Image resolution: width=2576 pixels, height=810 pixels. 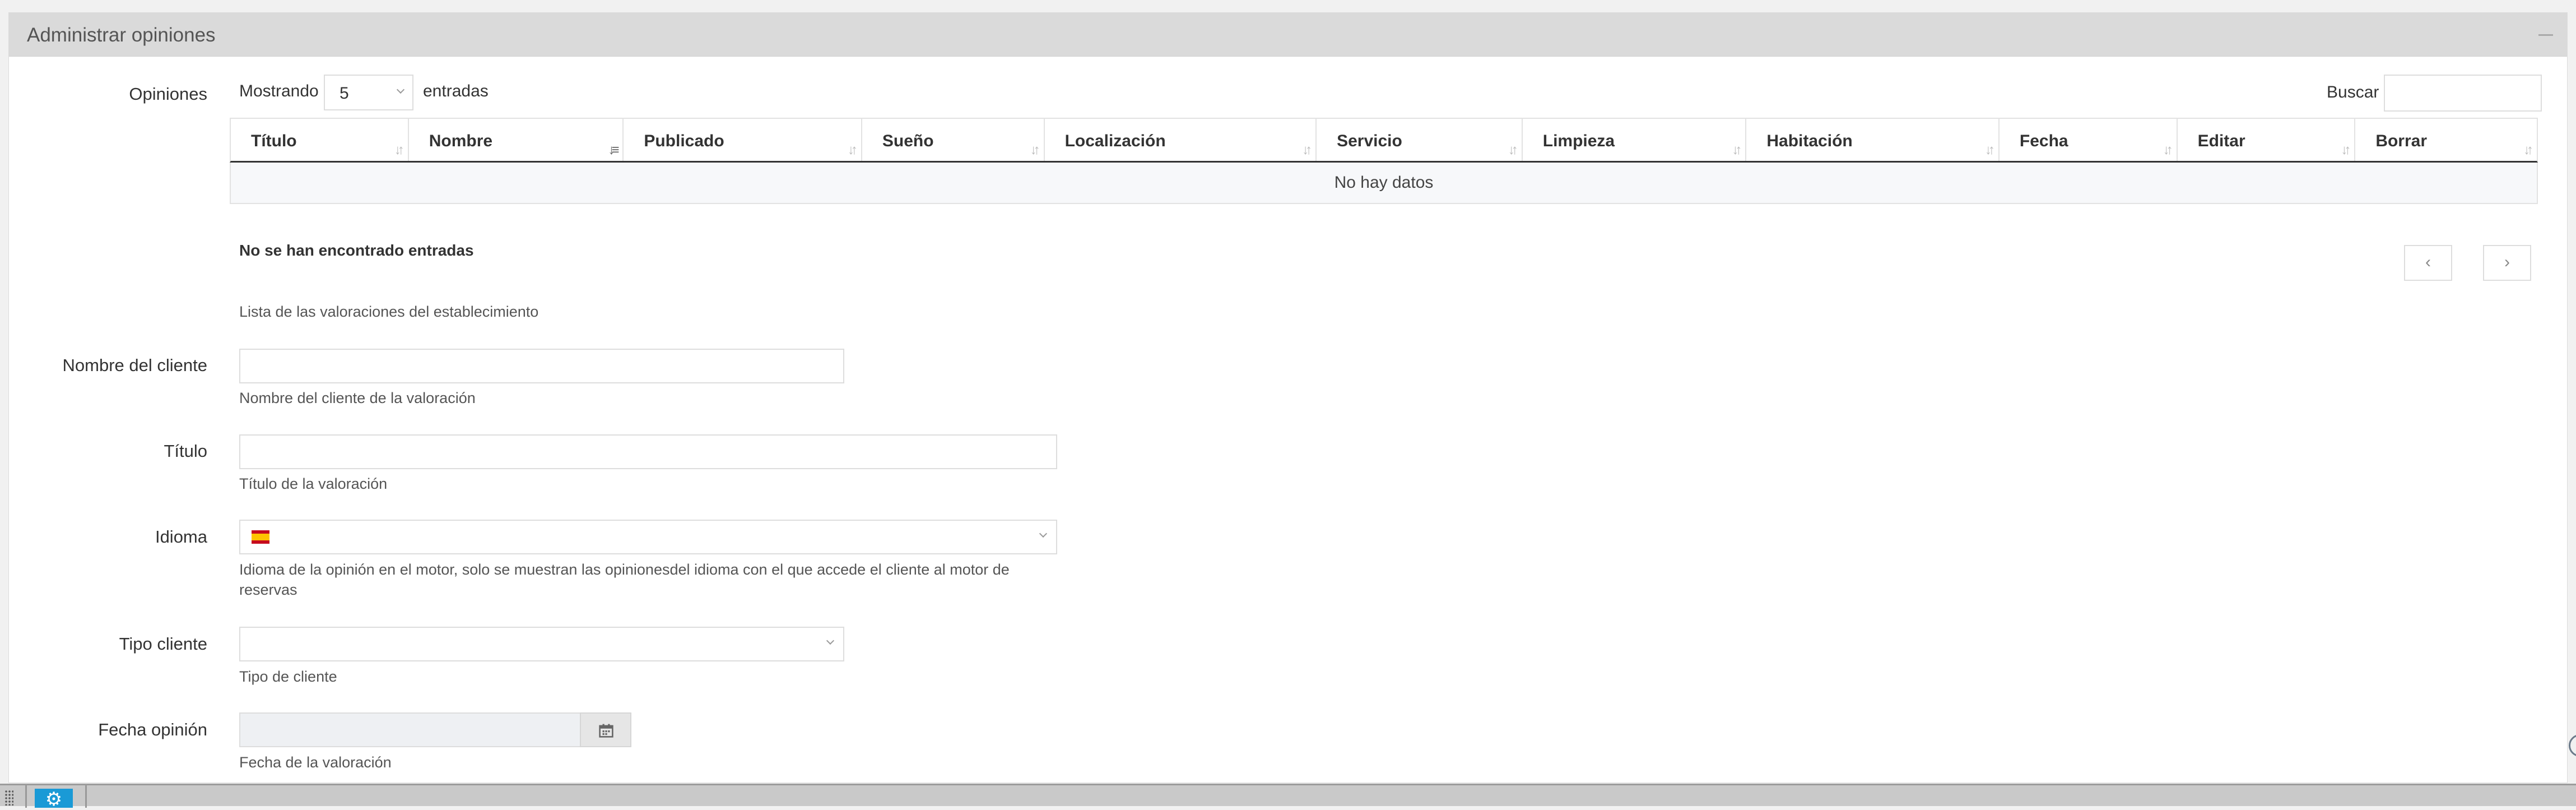 What do you see at coordinates (368, 92) in the screenshot?
I see `page-size-select: 5` at bounding box center [368, 92].